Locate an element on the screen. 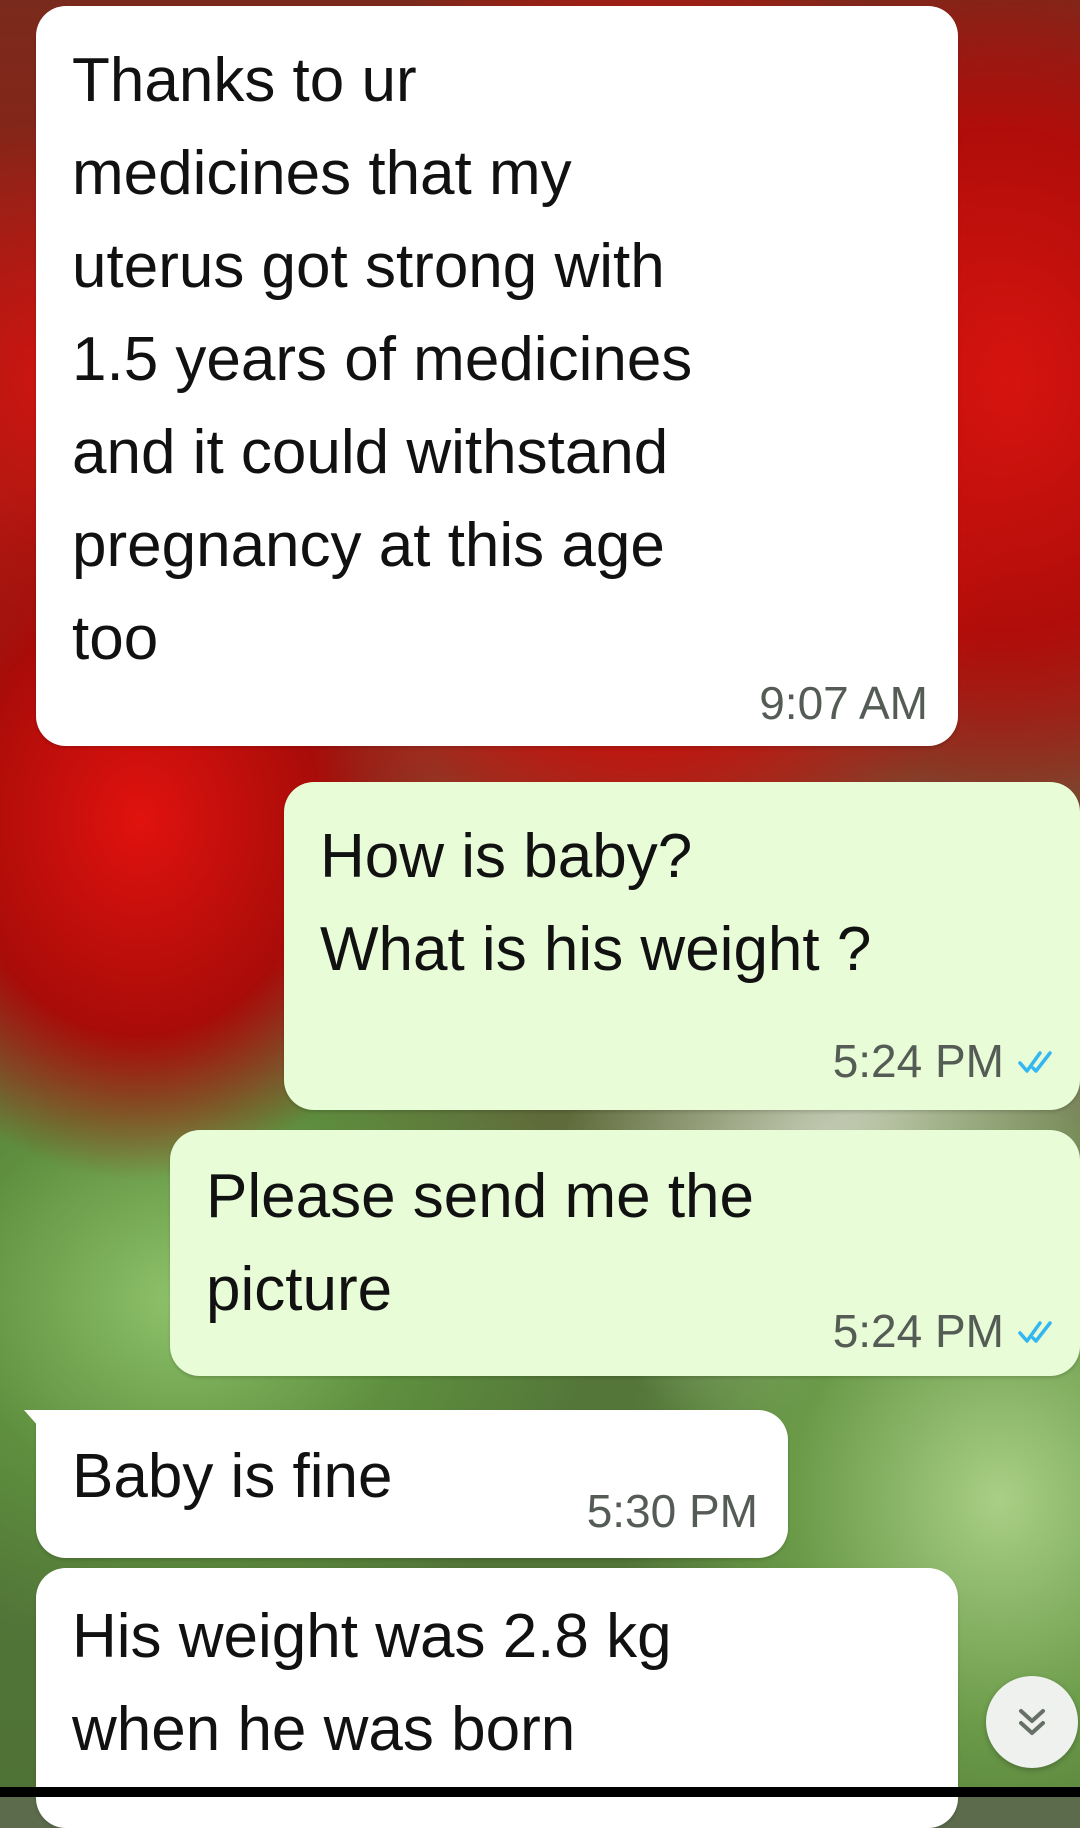  message-time: 5:30 PM is located at coordinates (672, 1511).